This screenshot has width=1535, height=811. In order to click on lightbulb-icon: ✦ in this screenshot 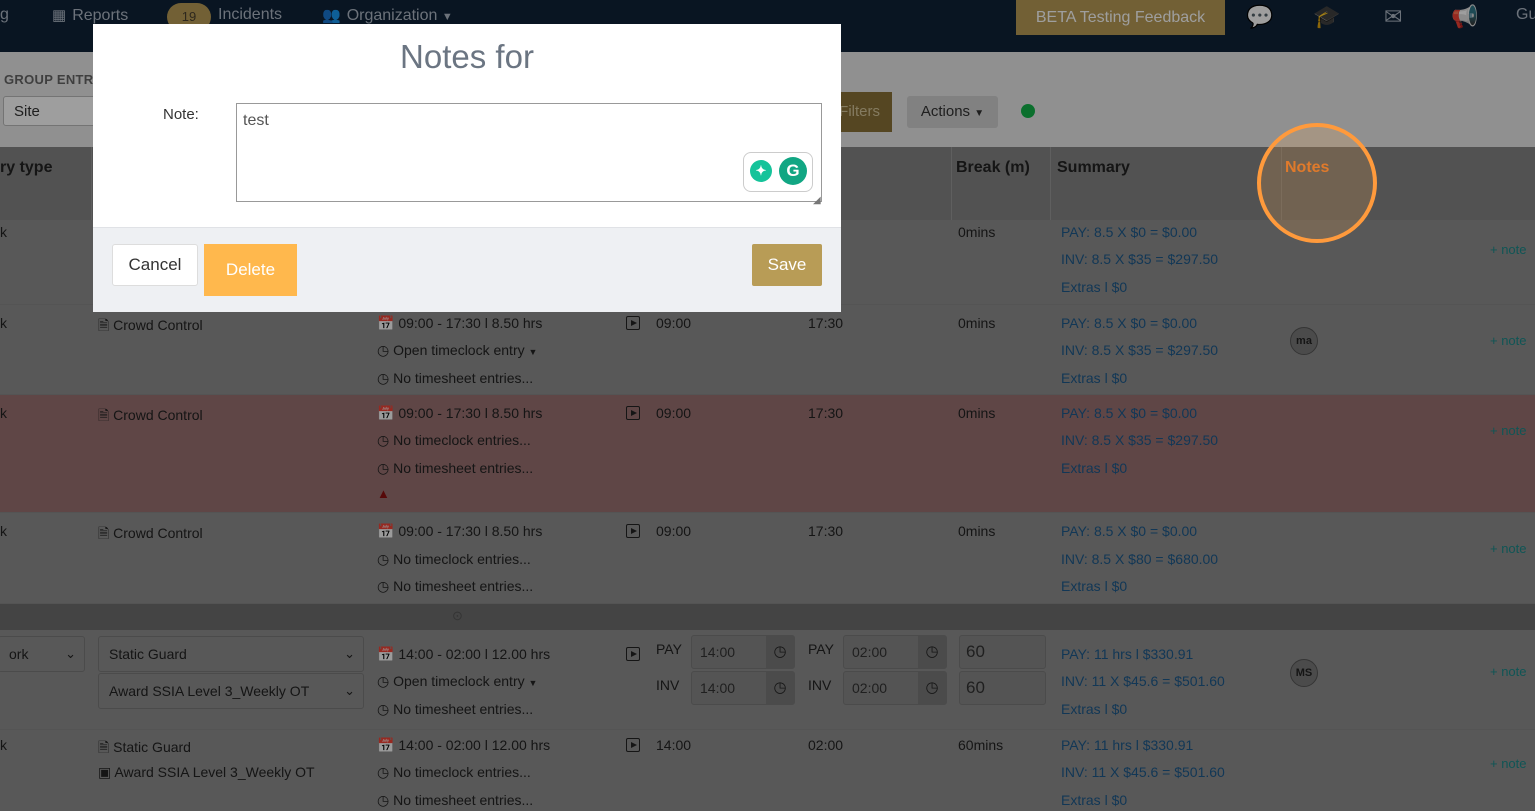, I will do `click(761, 171)`.